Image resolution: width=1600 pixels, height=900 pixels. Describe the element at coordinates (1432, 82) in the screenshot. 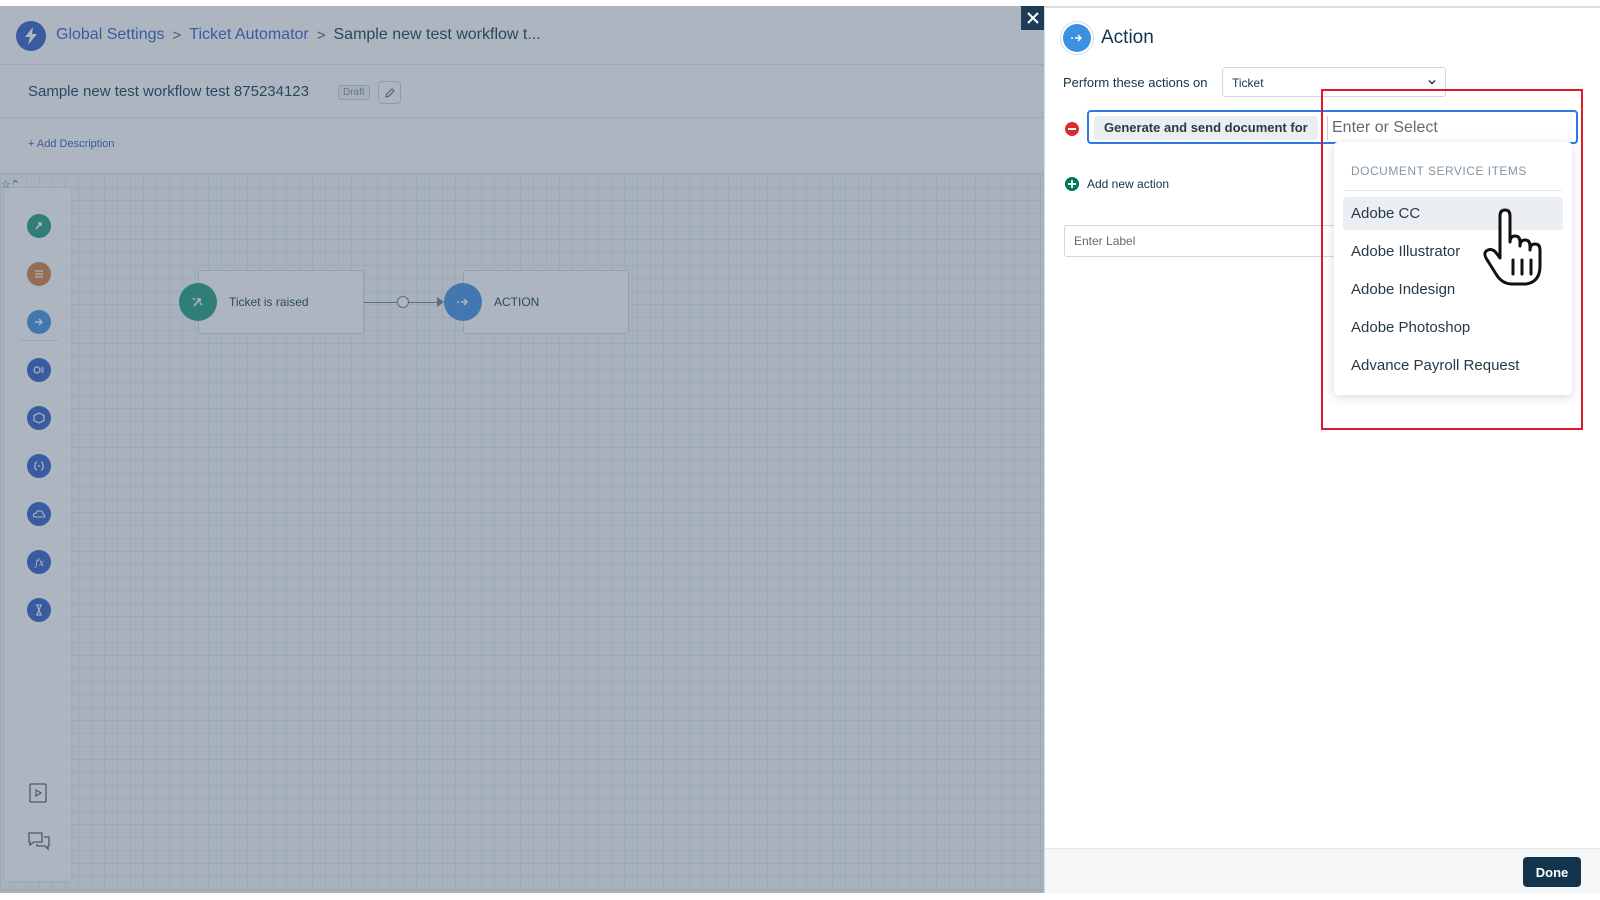

I see `chevron-down-icon` at that location.